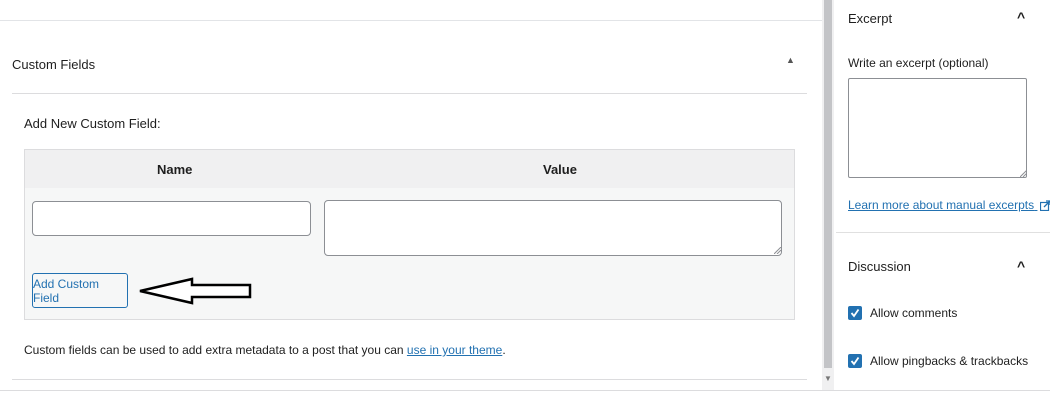  What do you see at coordinates (409, 93) in the screenshot?
I see `metabox-divider` at bounding box center [409, 93].